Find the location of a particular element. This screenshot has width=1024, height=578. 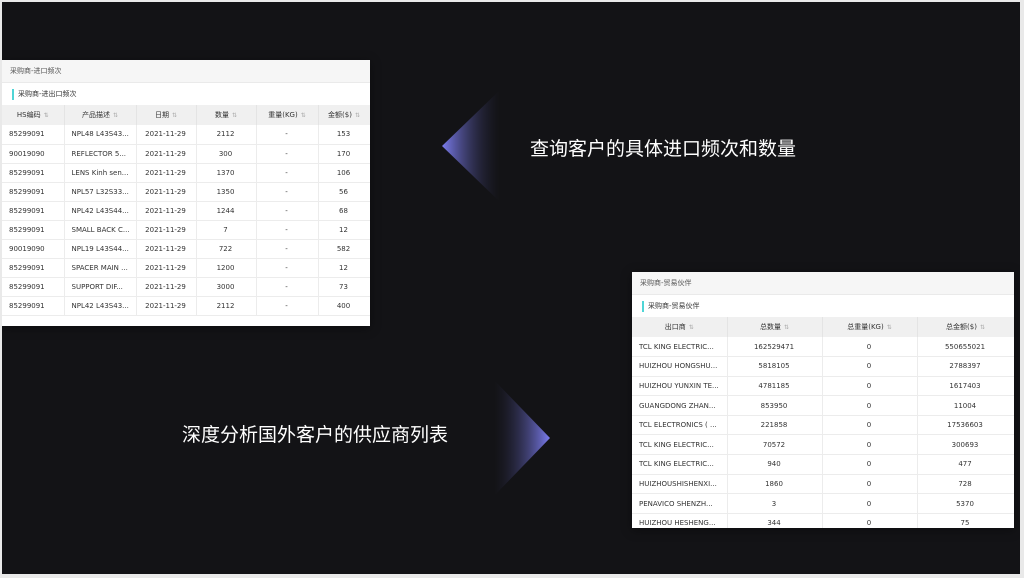

table-header-row: 出口商 ⇅ 总数量 ⇅ 总重量(KG) ⇅ 总金额($) ⇅ is located at coordinates (823, 327).